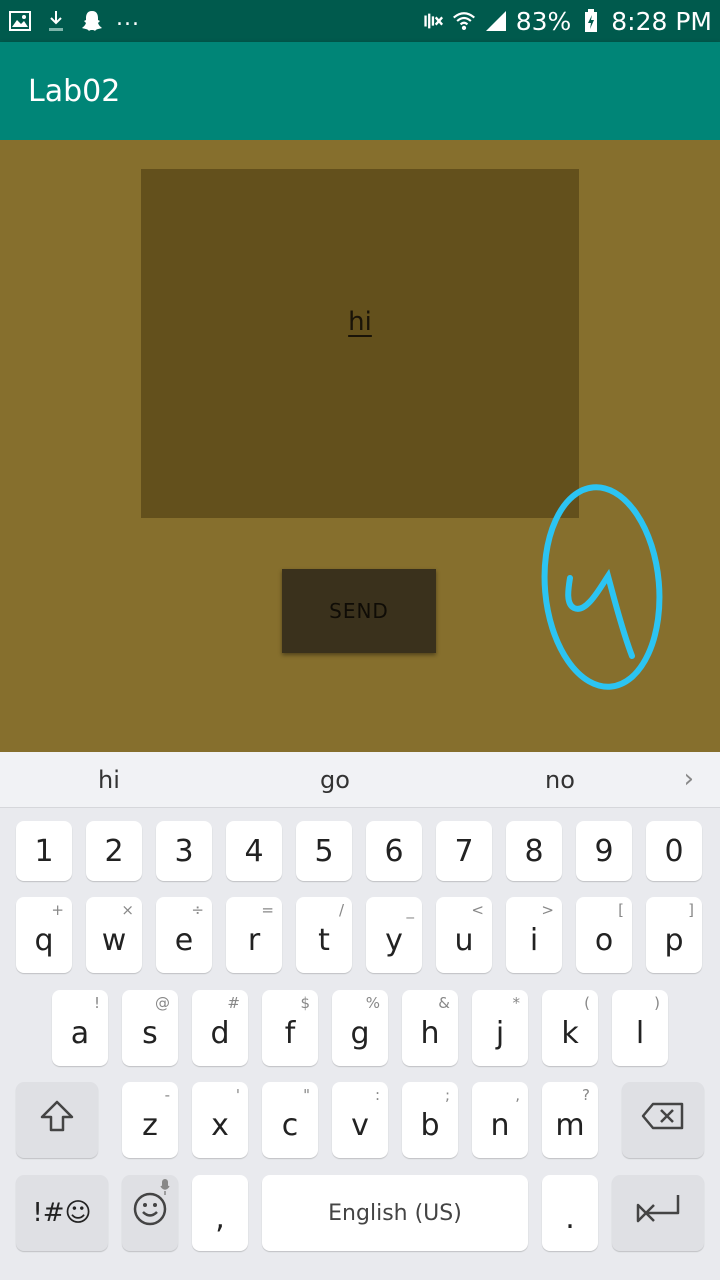 The height and width of the screenshot is (1280, 720). Describe the element at coordinates (150, 1028) in the screenshot. I see `key-s: @ s` at that location.